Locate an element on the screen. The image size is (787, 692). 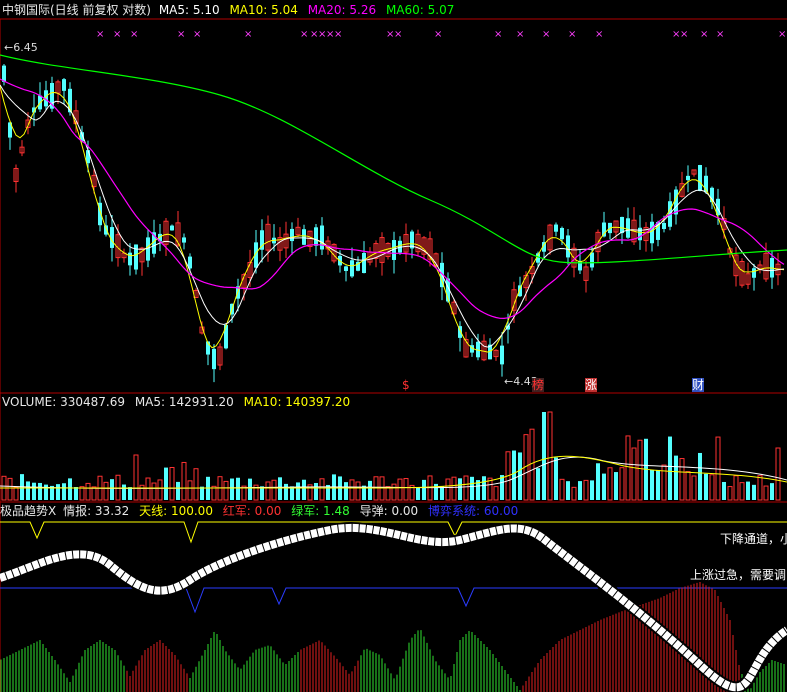
event-marker-zhang: 涨 is located at coordinates (591, 385).